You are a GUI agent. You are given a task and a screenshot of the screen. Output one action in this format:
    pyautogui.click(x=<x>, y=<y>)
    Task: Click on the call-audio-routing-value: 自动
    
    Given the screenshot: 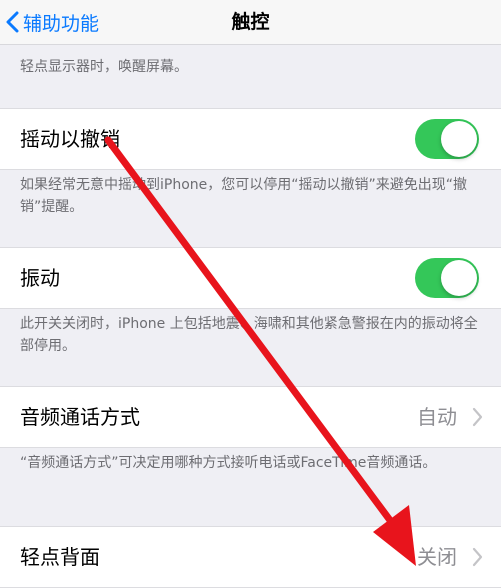 What is the action you would take?
    pyautogui.click(x=437, y=417)
    